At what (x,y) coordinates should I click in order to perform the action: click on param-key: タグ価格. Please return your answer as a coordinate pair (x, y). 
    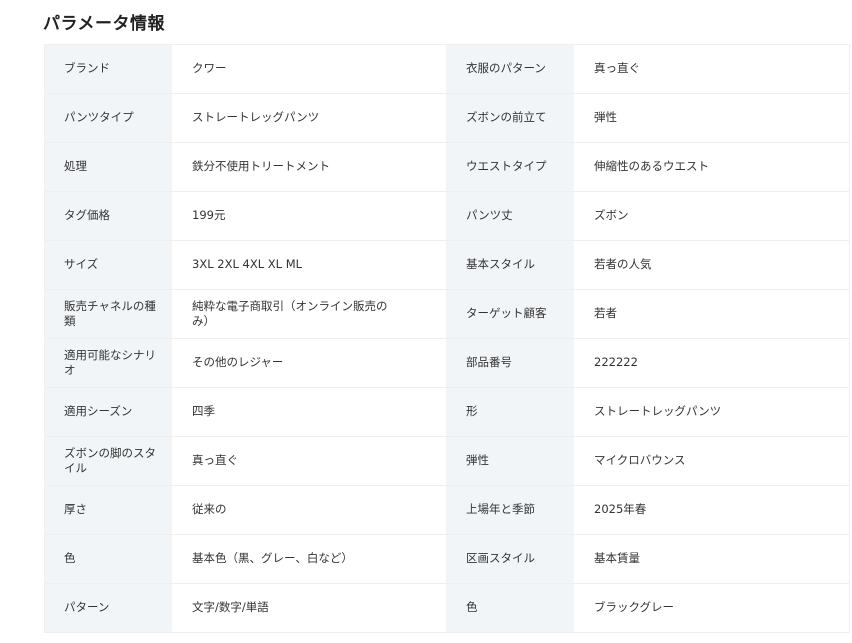
    Looking at the image, I should click on (108, 216).